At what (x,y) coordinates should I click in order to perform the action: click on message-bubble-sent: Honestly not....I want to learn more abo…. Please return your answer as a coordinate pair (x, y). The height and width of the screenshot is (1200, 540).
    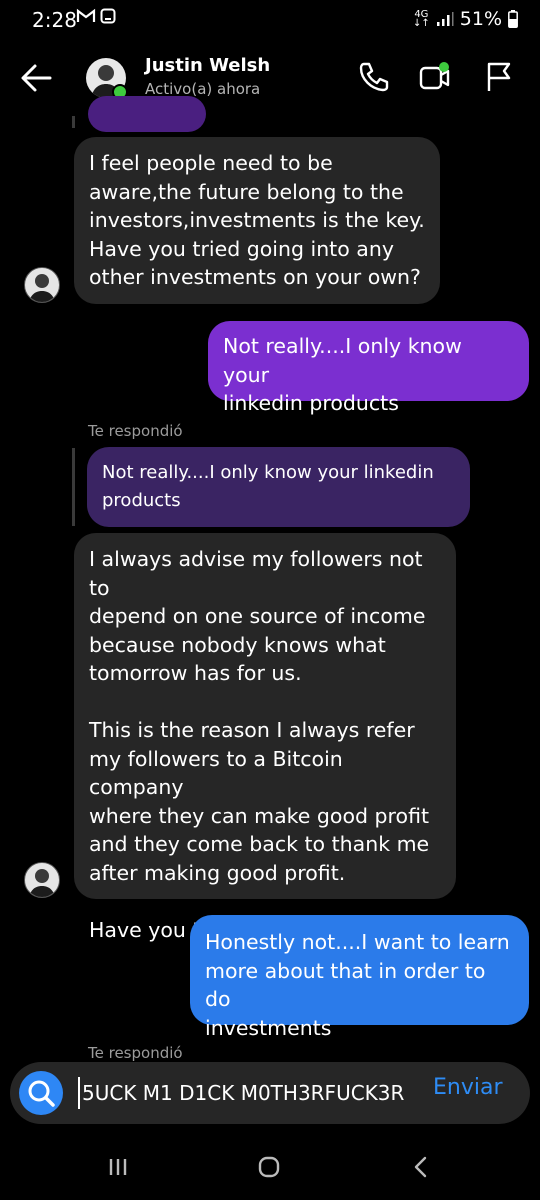
    Looking at the image, I should click on (359, 977).